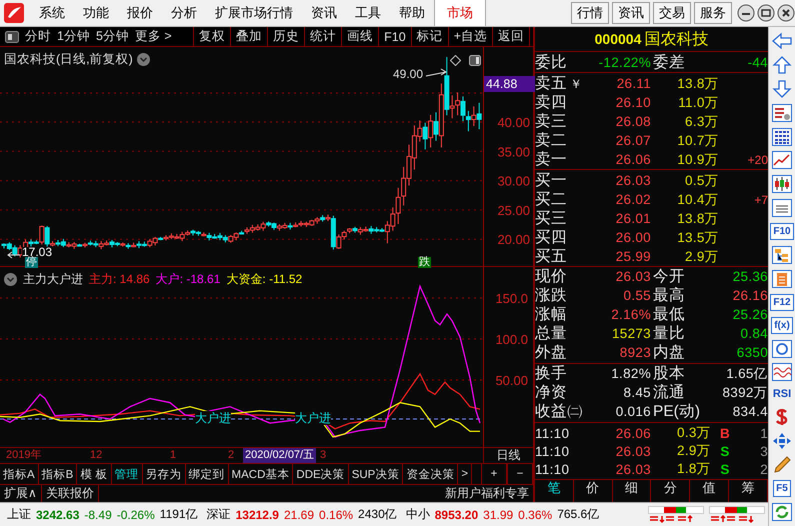 The height and width of the screenshot is (526, 795). Describe the element at coordinates (58, 515) in the screenshot. I see `index-value: 3242.63` at that location.